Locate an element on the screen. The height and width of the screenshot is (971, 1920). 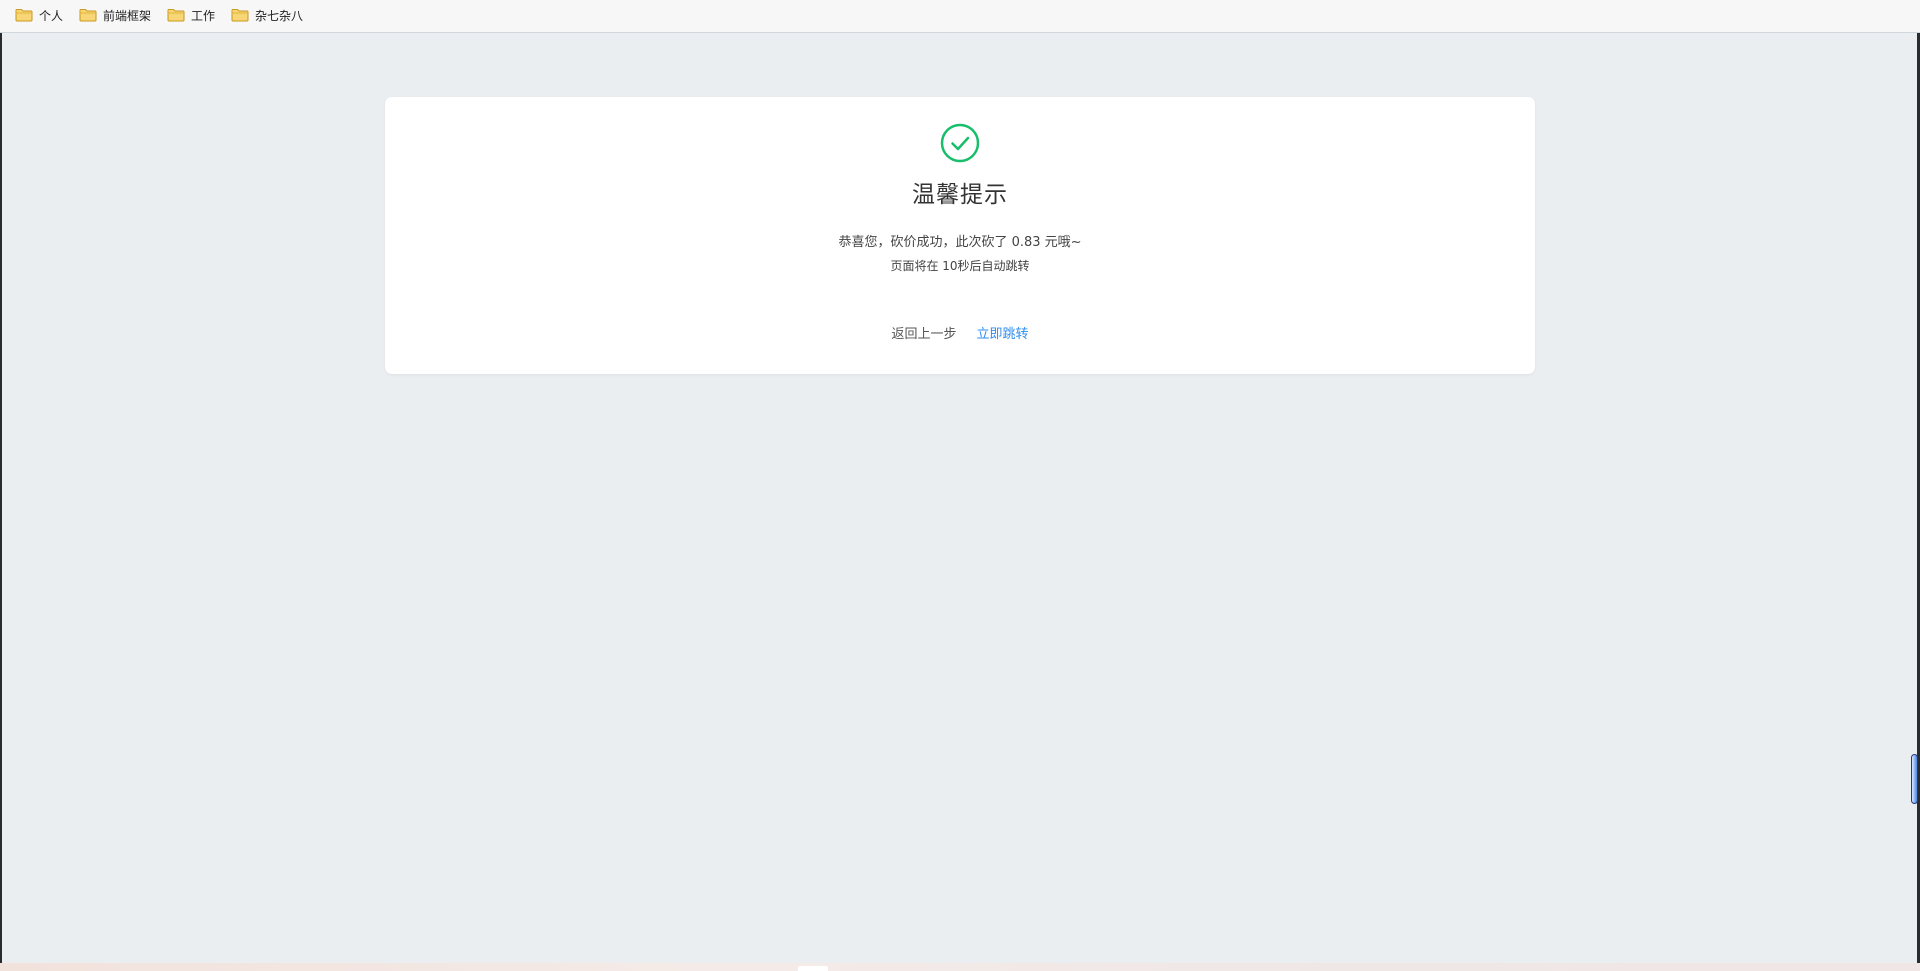
scroll-handle is located at coordinates (1914, 779).